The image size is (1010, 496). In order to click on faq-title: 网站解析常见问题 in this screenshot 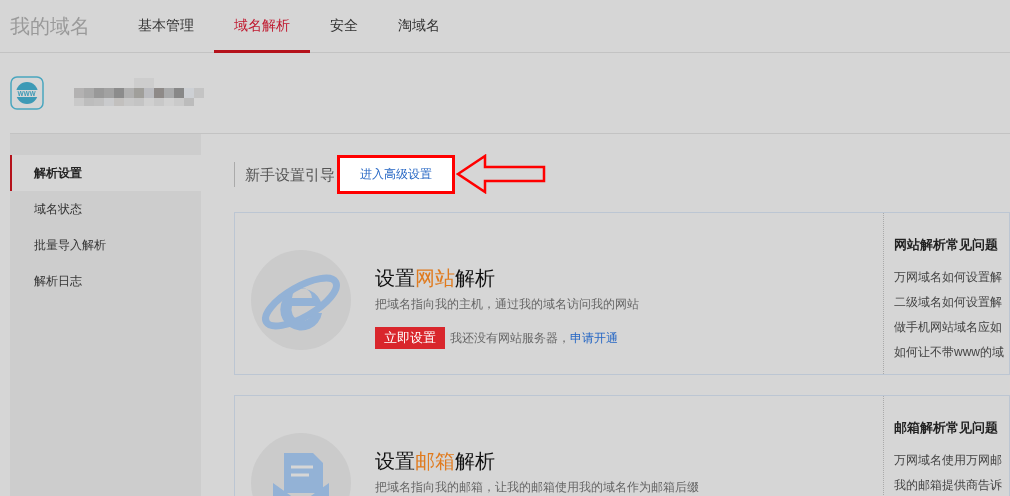, I will do `click(946, 245)`.